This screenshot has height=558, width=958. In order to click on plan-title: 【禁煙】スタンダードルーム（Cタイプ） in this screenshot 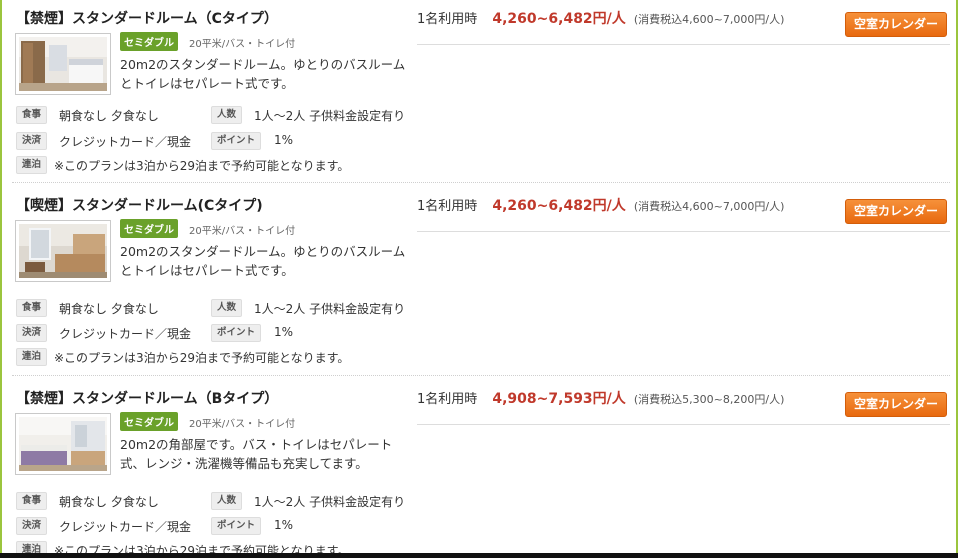, I will do `click(147, 18)`.